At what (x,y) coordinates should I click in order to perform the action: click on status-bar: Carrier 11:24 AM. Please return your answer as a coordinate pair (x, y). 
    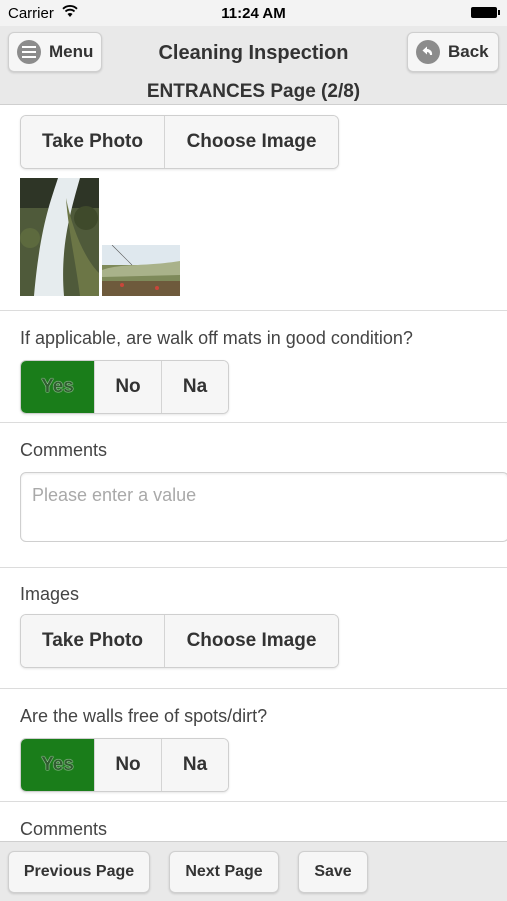
    Looking at the image, I should click on (253, 13).